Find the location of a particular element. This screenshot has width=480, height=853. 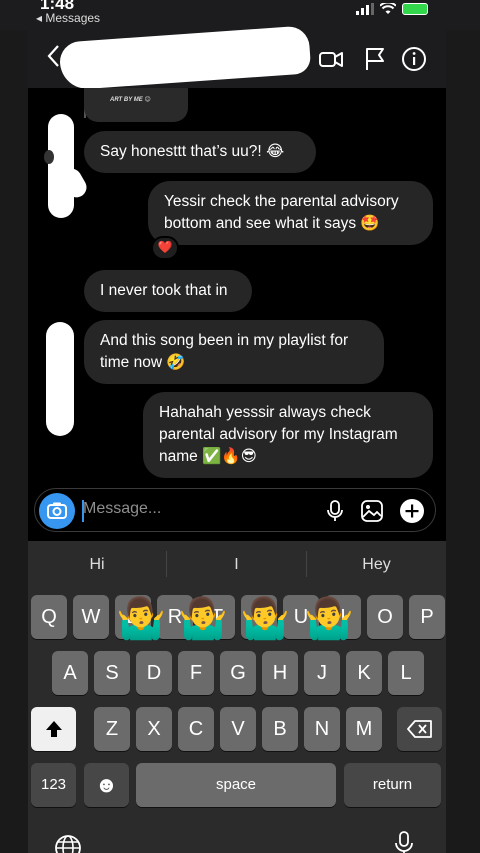

backspace-icon is located at coordinates (419, 729).